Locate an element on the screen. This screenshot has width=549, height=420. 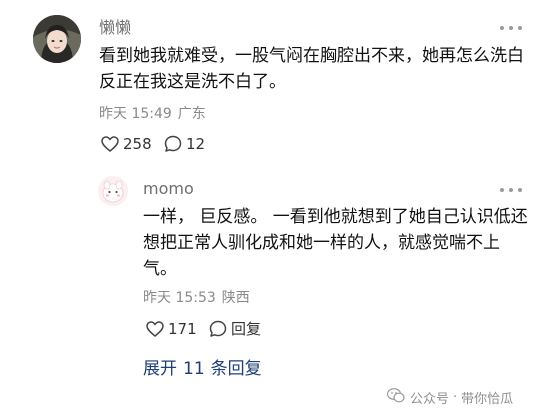
reply-like-count: 171 is located at coordinates (182, 329).